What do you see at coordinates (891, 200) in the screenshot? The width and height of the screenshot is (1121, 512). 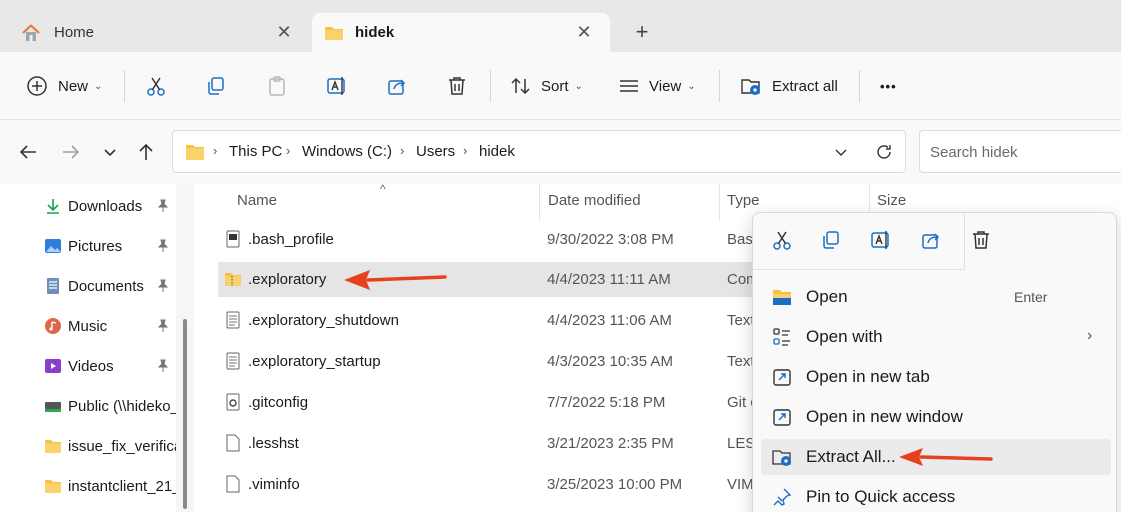 I see `column-header-size: Size` at bounding box center [891, 200].